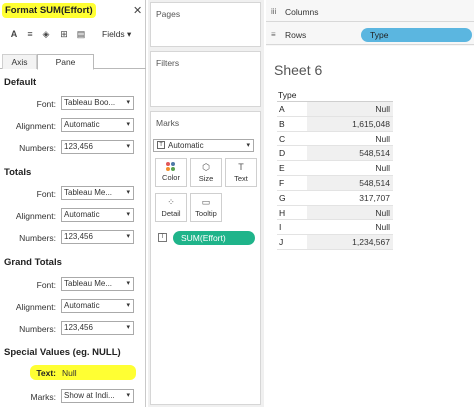 The width and height of the screenshot is (474, 407). What do you see at coordinates (97, 103) in the screenshot?
I see `default-font-dropdown: Tableau Boo... ▾` at bounding box center [97, 103].